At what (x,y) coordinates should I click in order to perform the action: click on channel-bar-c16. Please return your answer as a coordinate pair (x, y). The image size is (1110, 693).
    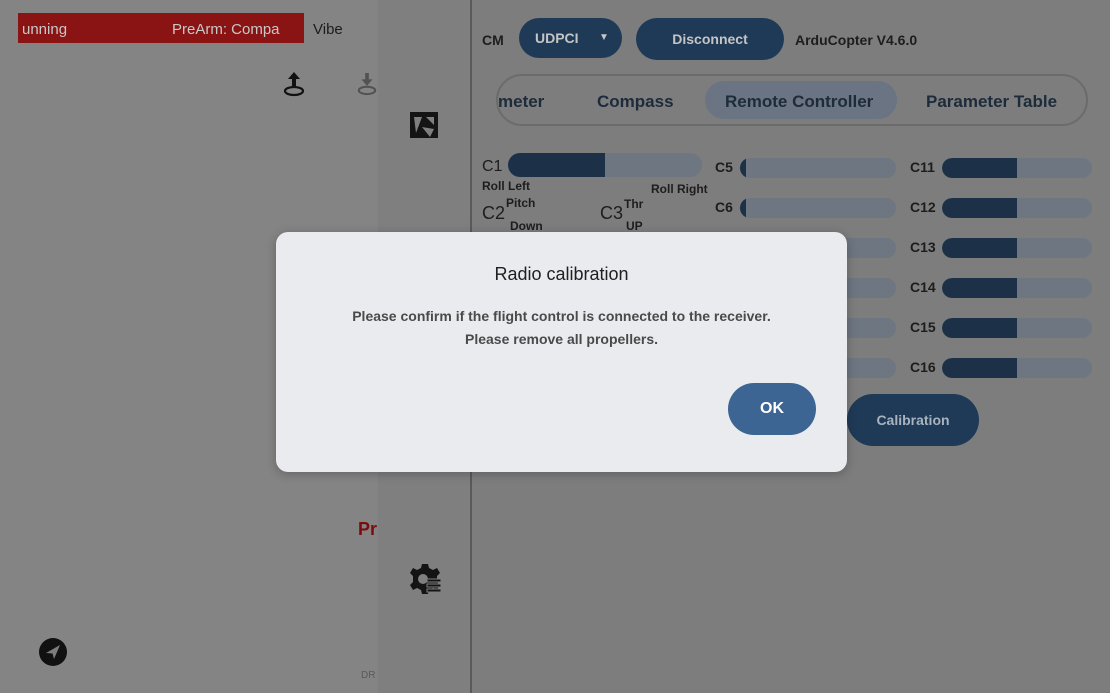
    Looking at the image, I should click on (1017, 368).